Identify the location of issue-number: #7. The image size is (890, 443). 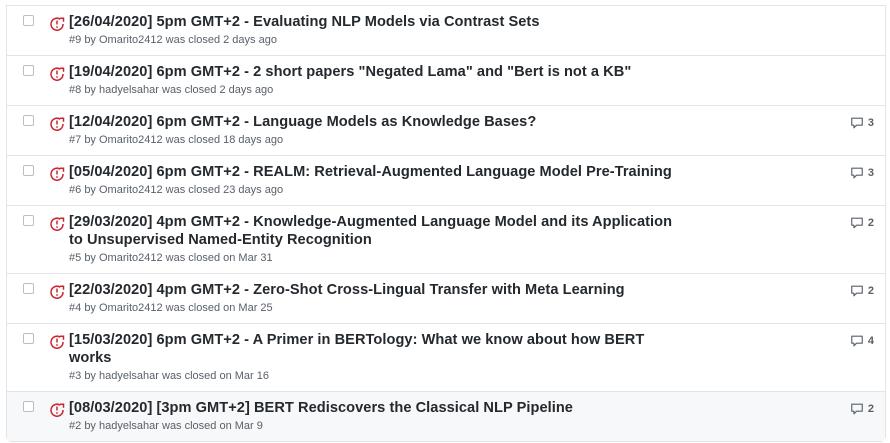
(75, 140).